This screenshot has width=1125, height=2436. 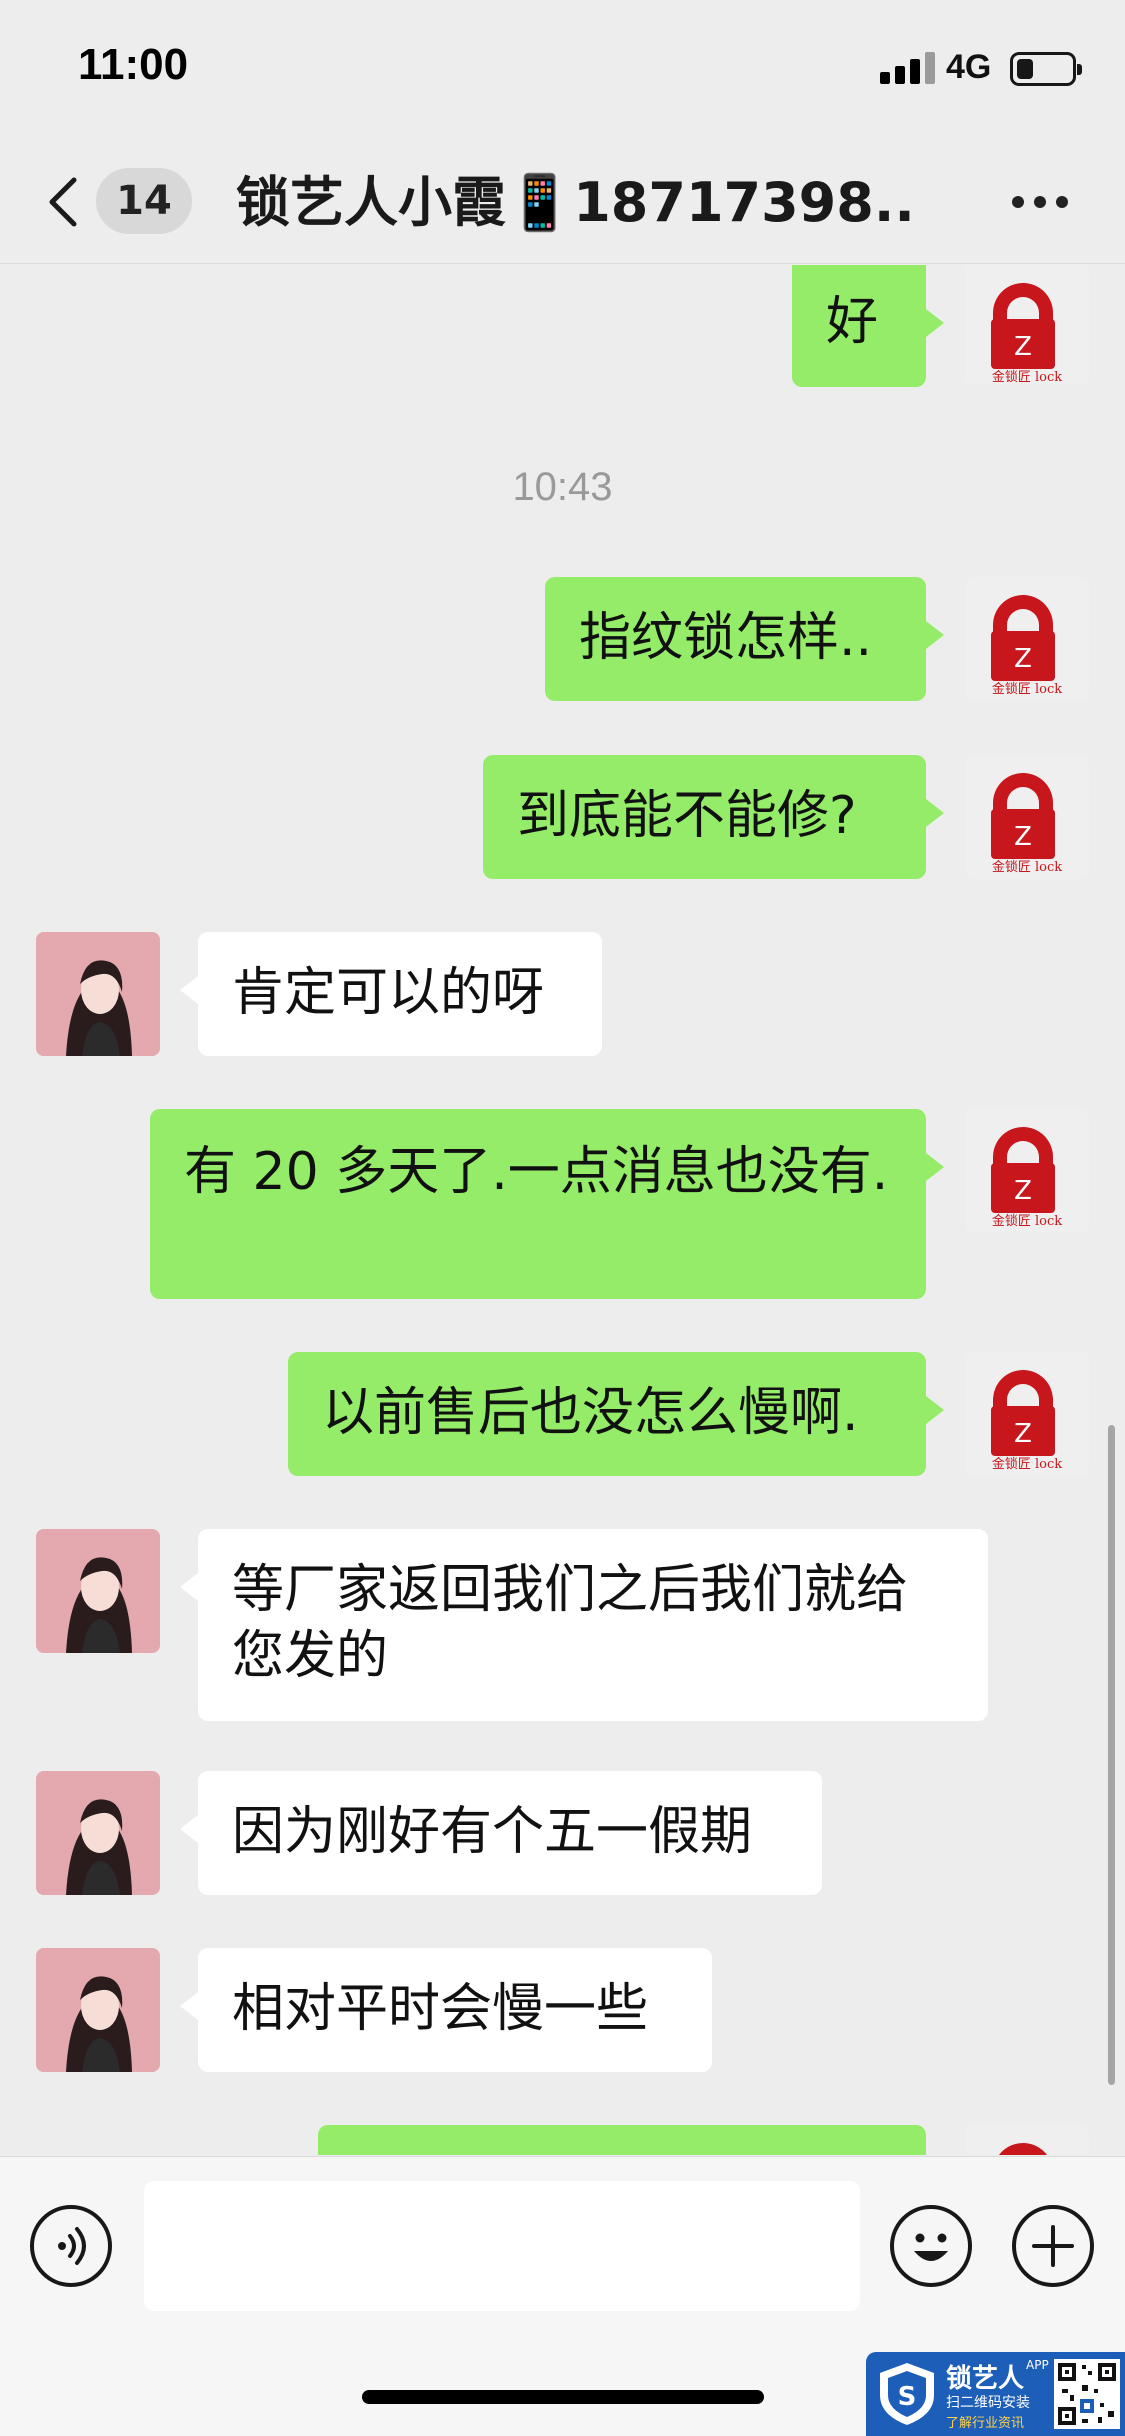 I want to click on lock-logo-icon, so click(x=1027, y=2140).